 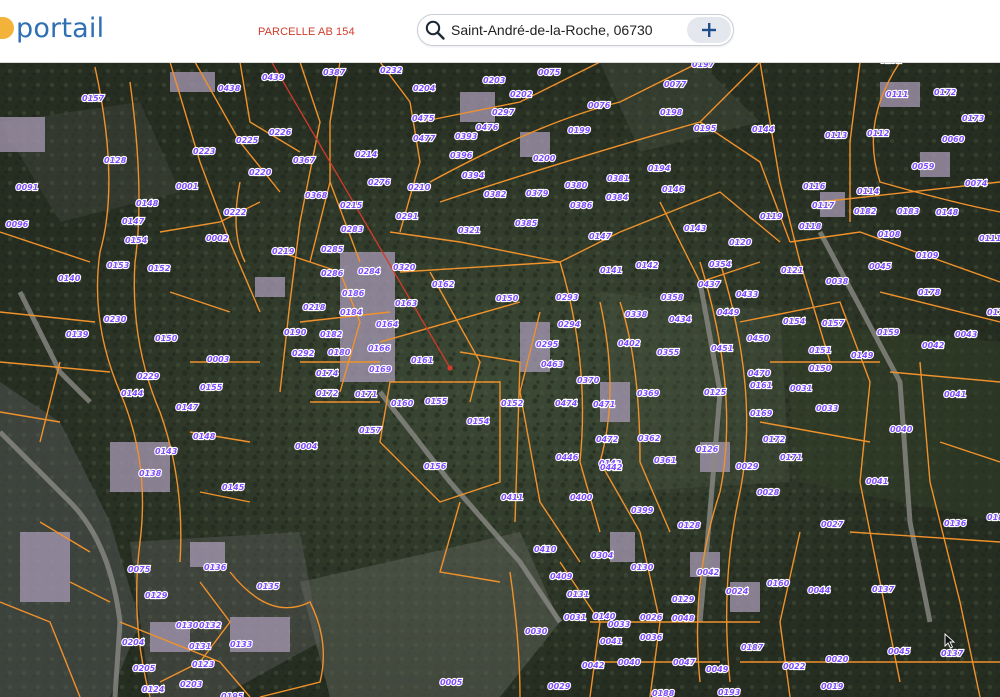 I want to click on parcel-label: 0005, so click(x=451, y=682).